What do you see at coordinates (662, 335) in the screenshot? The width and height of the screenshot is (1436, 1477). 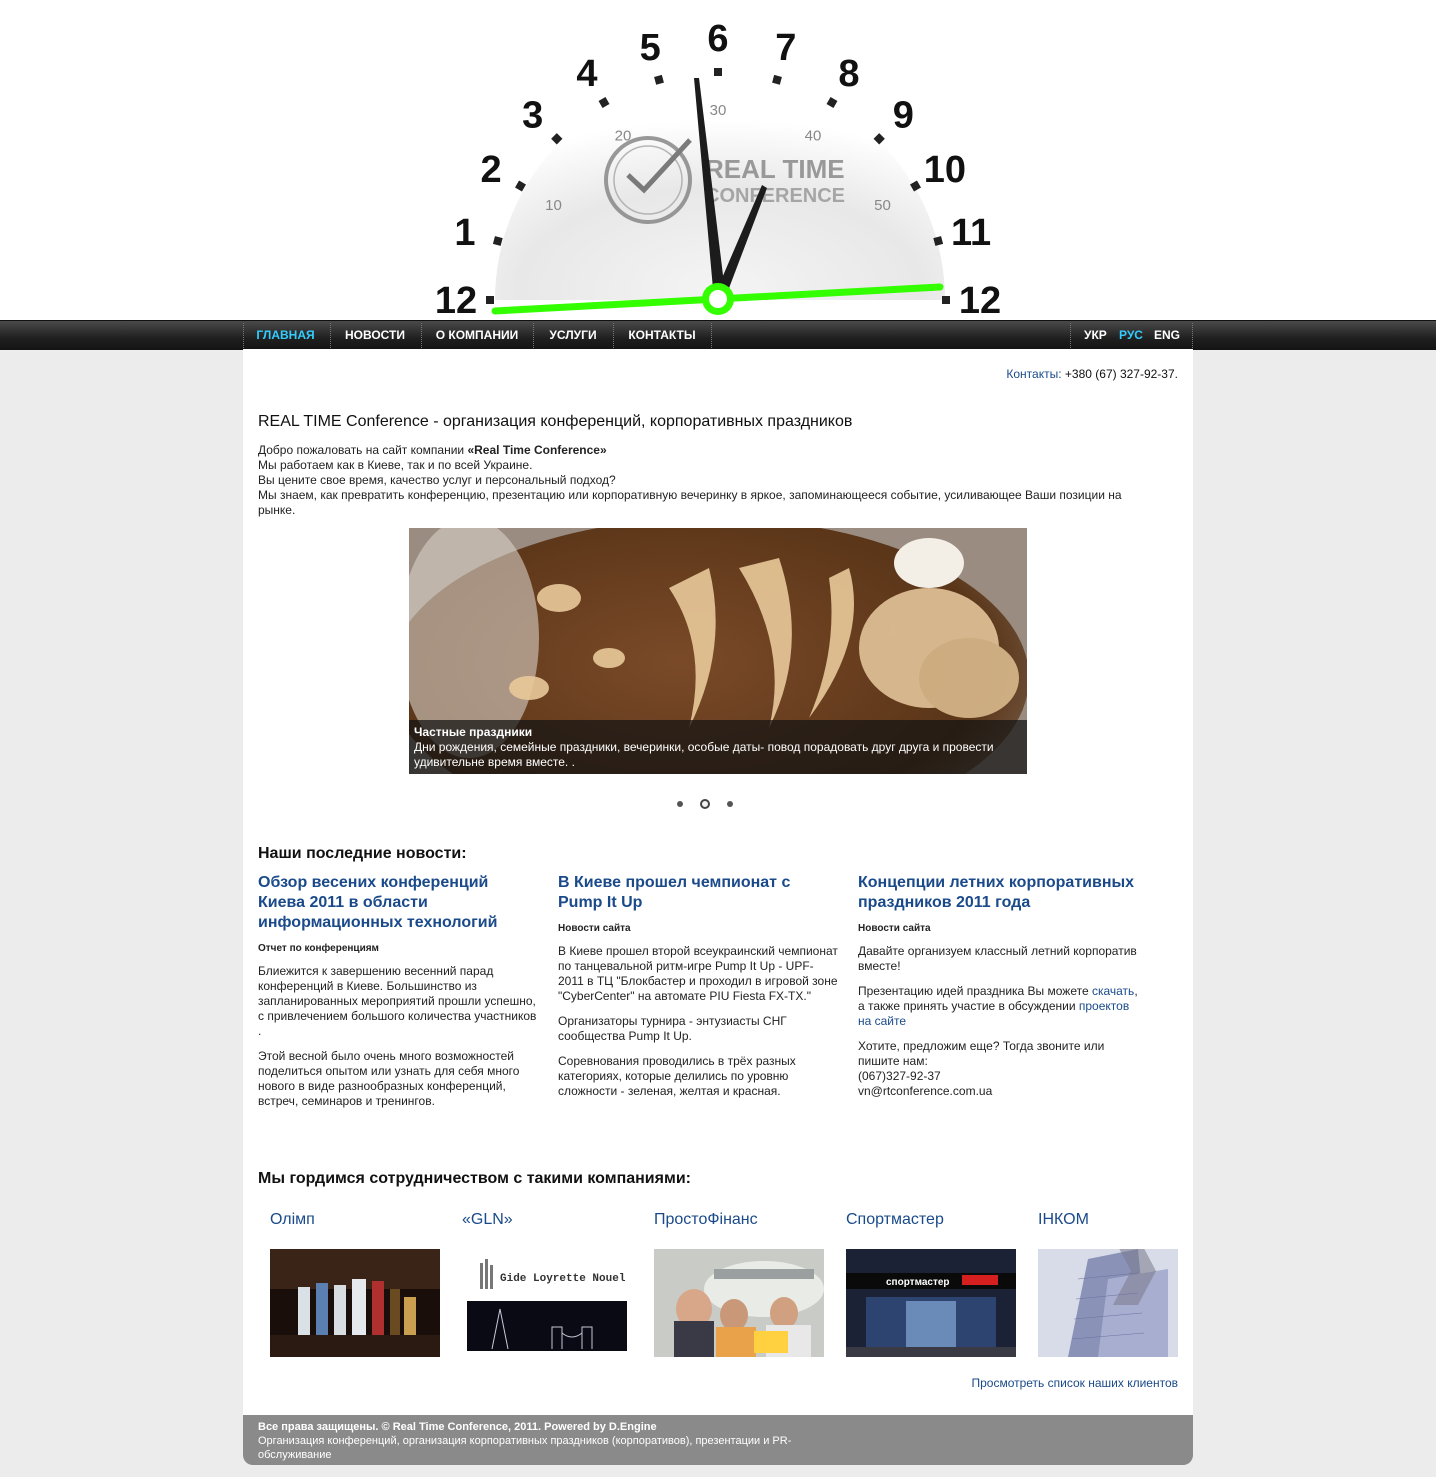 I see `nav-item-contacts: КОНТАКТЫ` at bounding box center [662, 335].